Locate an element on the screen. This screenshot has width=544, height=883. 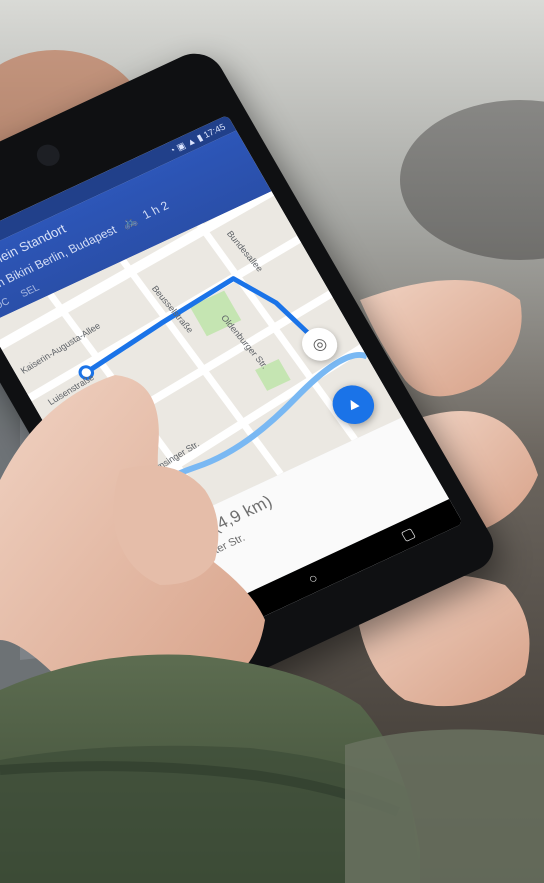
tab-sel: SEL is located at coordinates (30, 291).